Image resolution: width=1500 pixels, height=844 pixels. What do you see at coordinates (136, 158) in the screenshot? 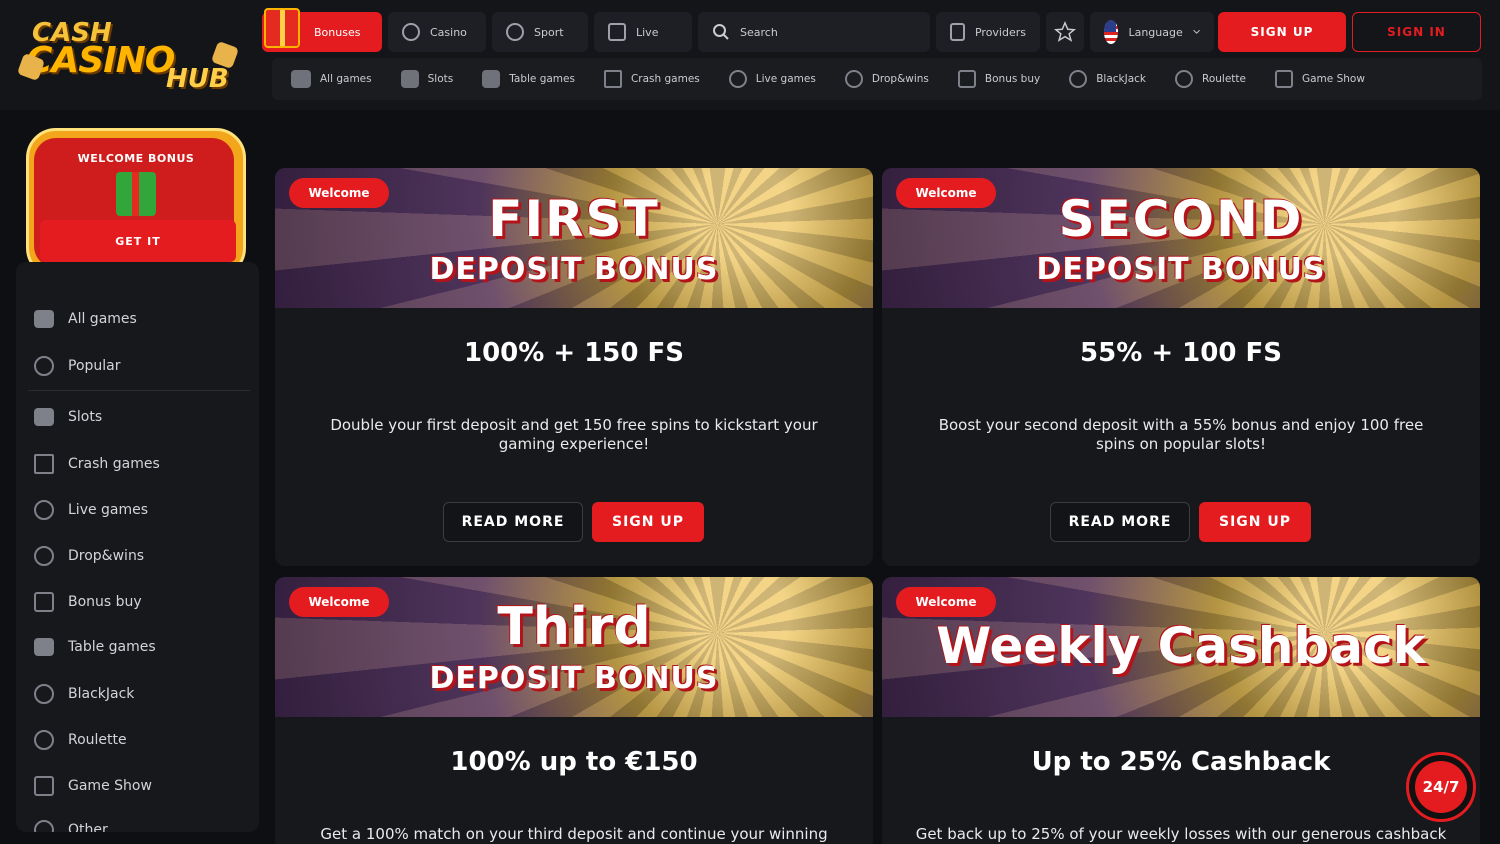
I see `welcome-bonus-title: WELCOME BONUS` at bounding box center [136, 158].